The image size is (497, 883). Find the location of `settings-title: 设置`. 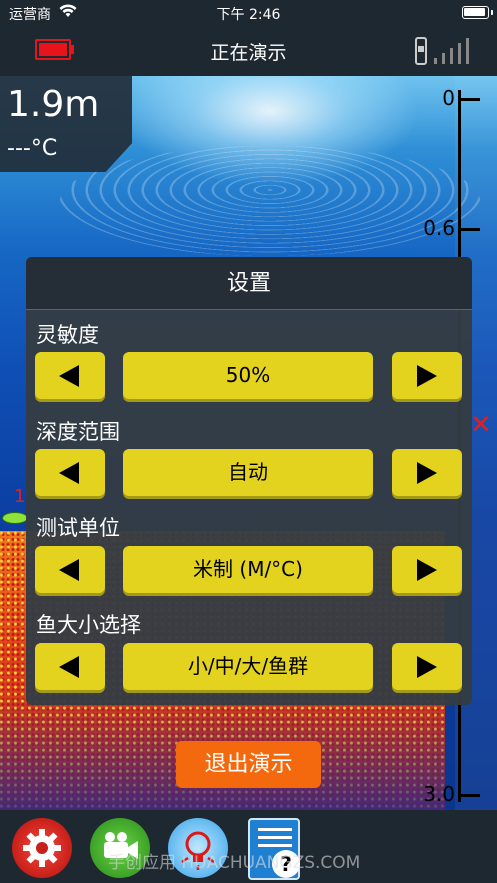

settings-title: 设置 is located at coordinates (249, 283).